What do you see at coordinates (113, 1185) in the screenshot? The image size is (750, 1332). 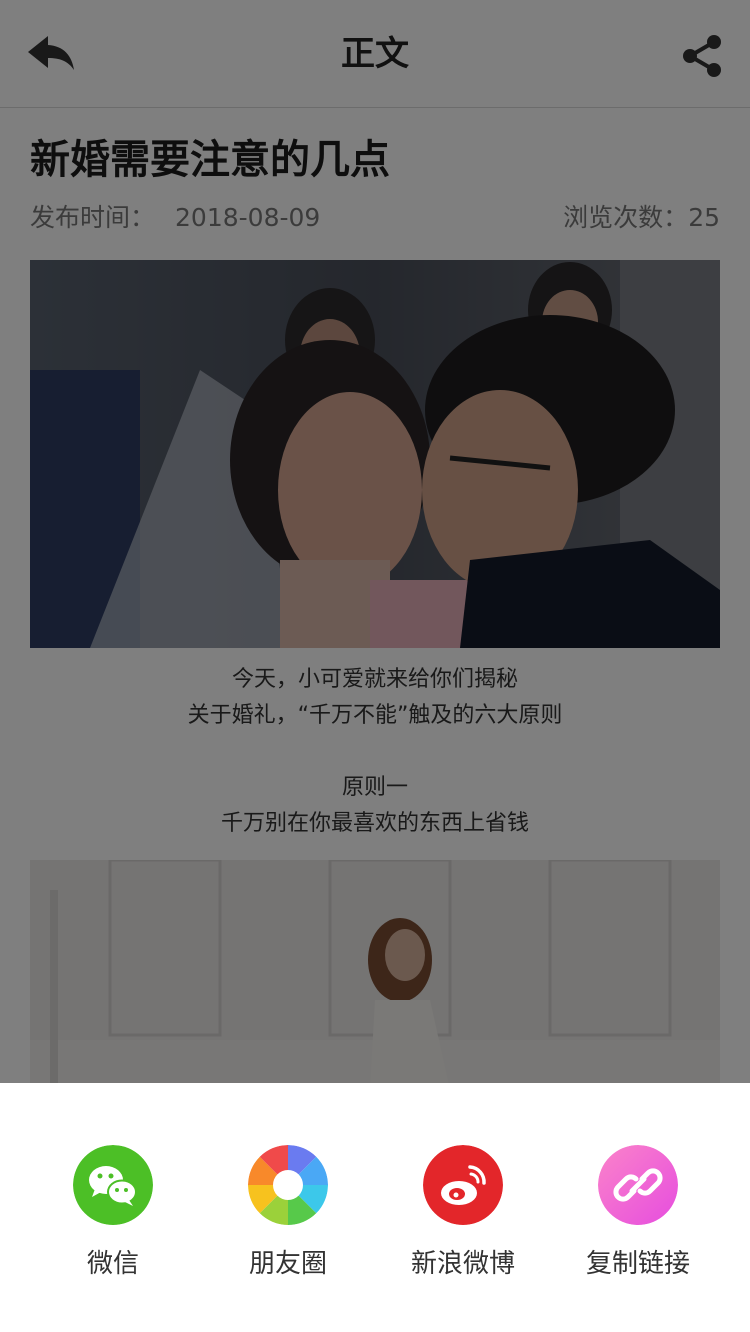 I see `wechat-icon` at bounding box center [113, 1185].